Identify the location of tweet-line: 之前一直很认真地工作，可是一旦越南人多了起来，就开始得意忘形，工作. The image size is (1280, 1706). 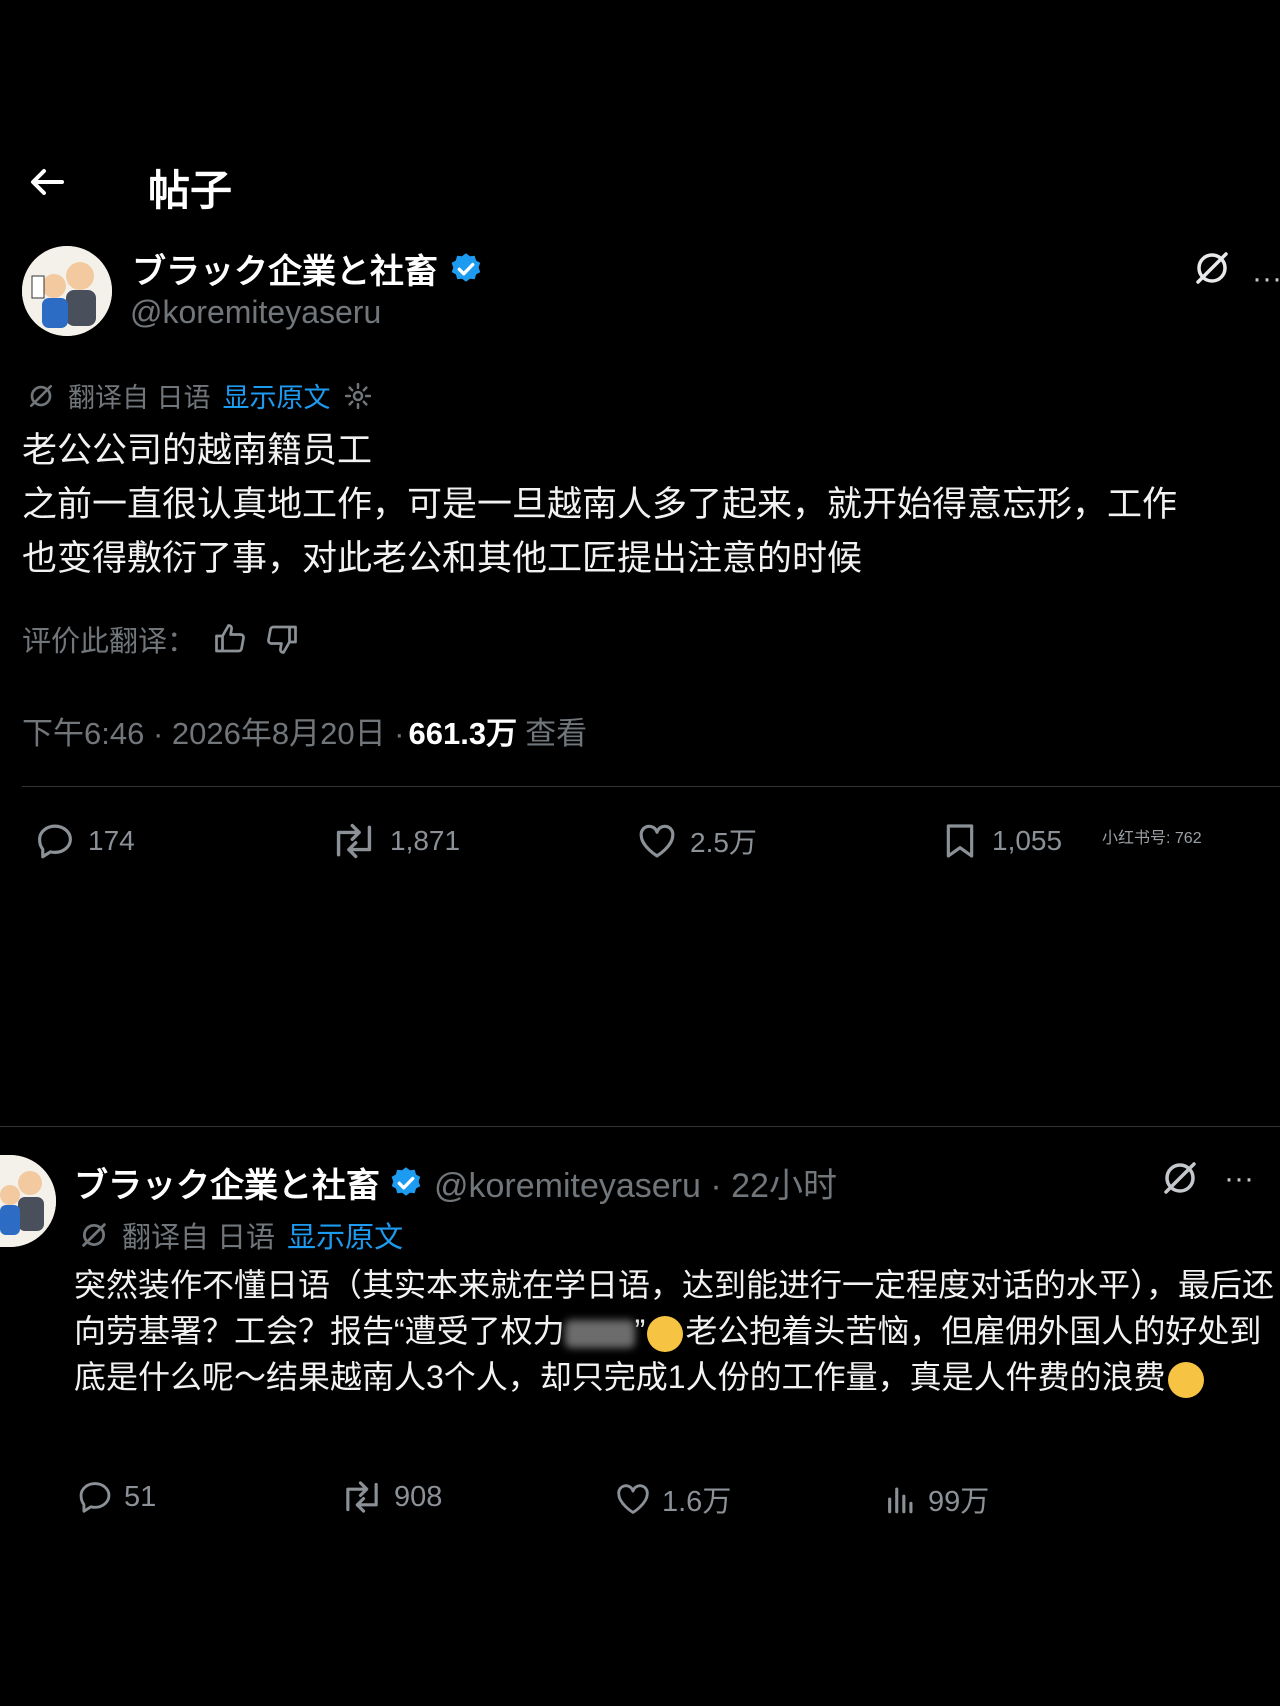
(600, 504).